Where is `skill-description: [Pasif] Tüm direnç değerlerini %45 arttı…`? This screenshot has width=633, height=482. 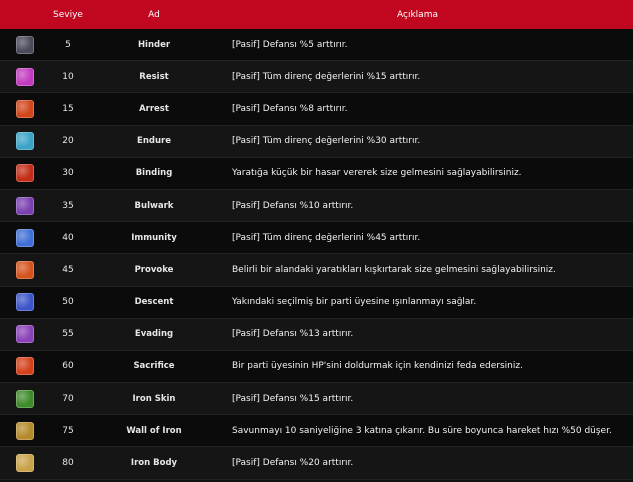 skill-description: [Pasif] Tüm direnç değerlerini %45 arttı… is located at coordinates (326, 237).